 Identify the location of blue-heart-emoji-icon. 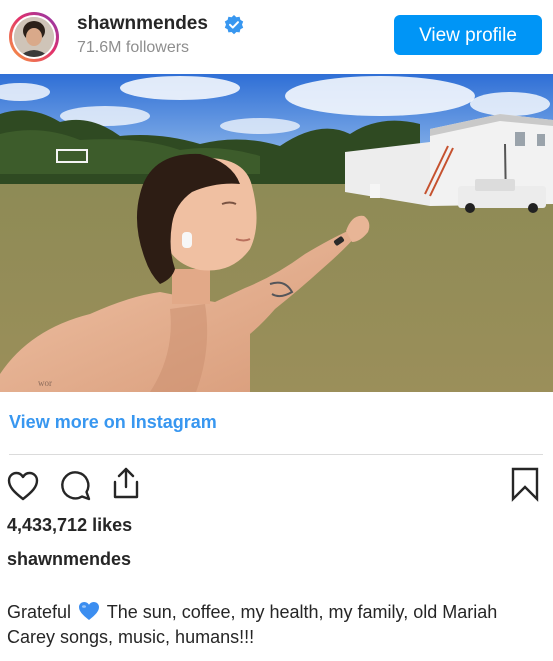
(89, 611).